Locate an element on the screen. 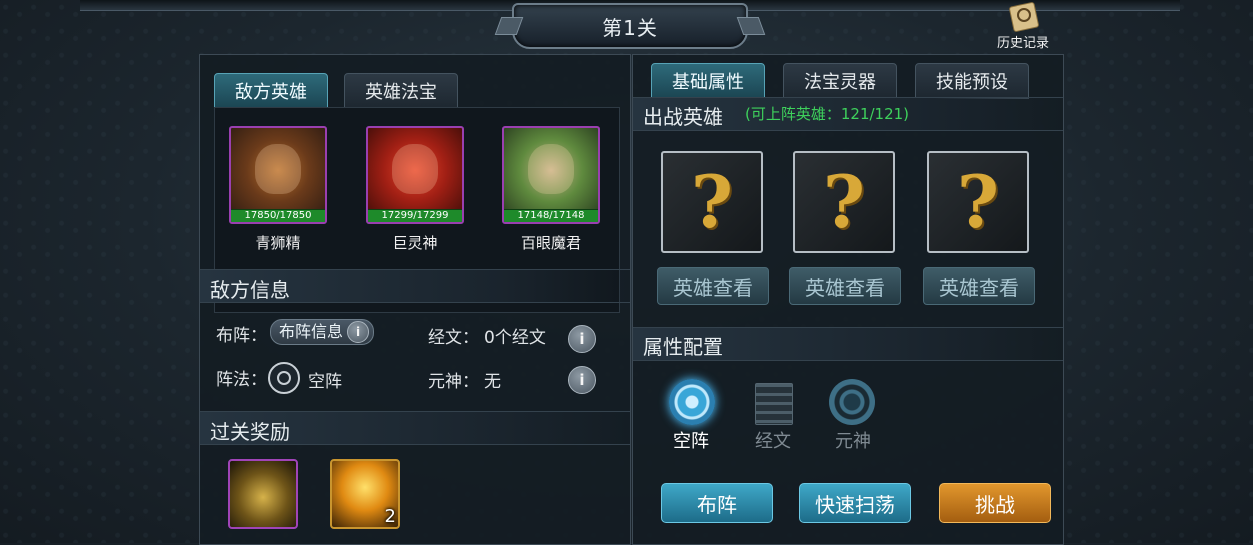 The image size is (1253, 545). history-button: 历史记录 is located at coordinates (1023, 26).